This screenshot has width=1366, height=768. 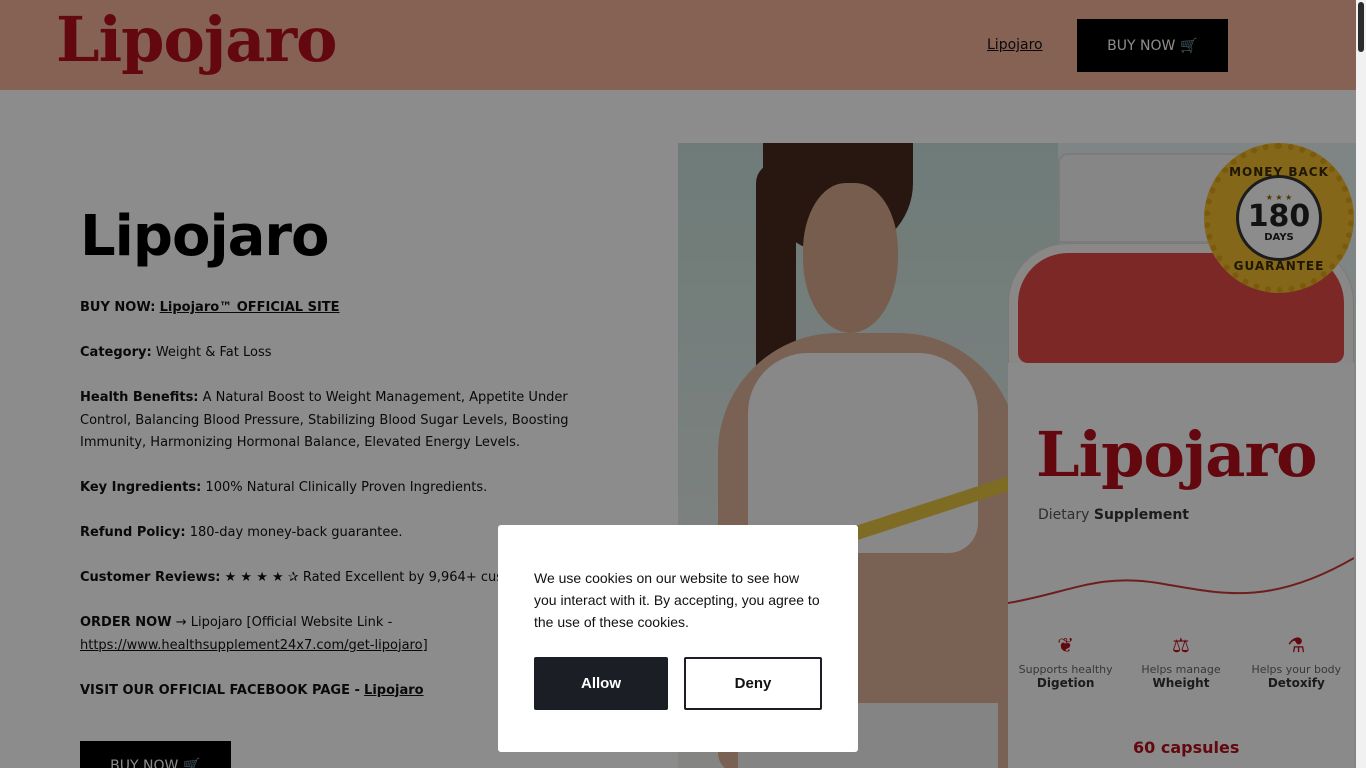 What do you see at coordinates (601, 683) in the screenshot?
I see `allow-cookies-button: Allow` at bounding box center [601, 683].